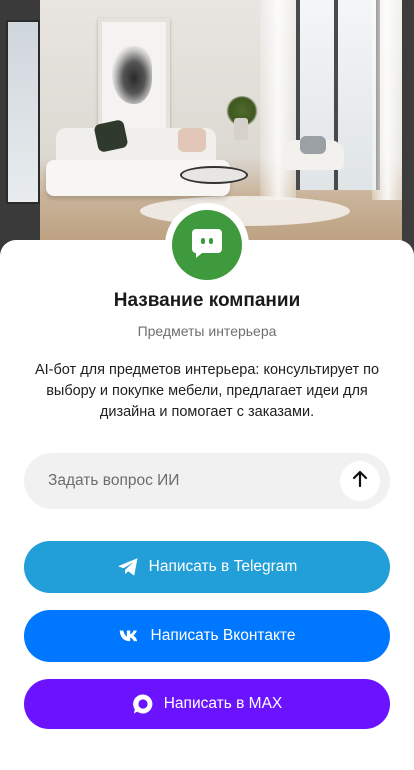  I want to click on ask-ai-field, so click(207, 481).